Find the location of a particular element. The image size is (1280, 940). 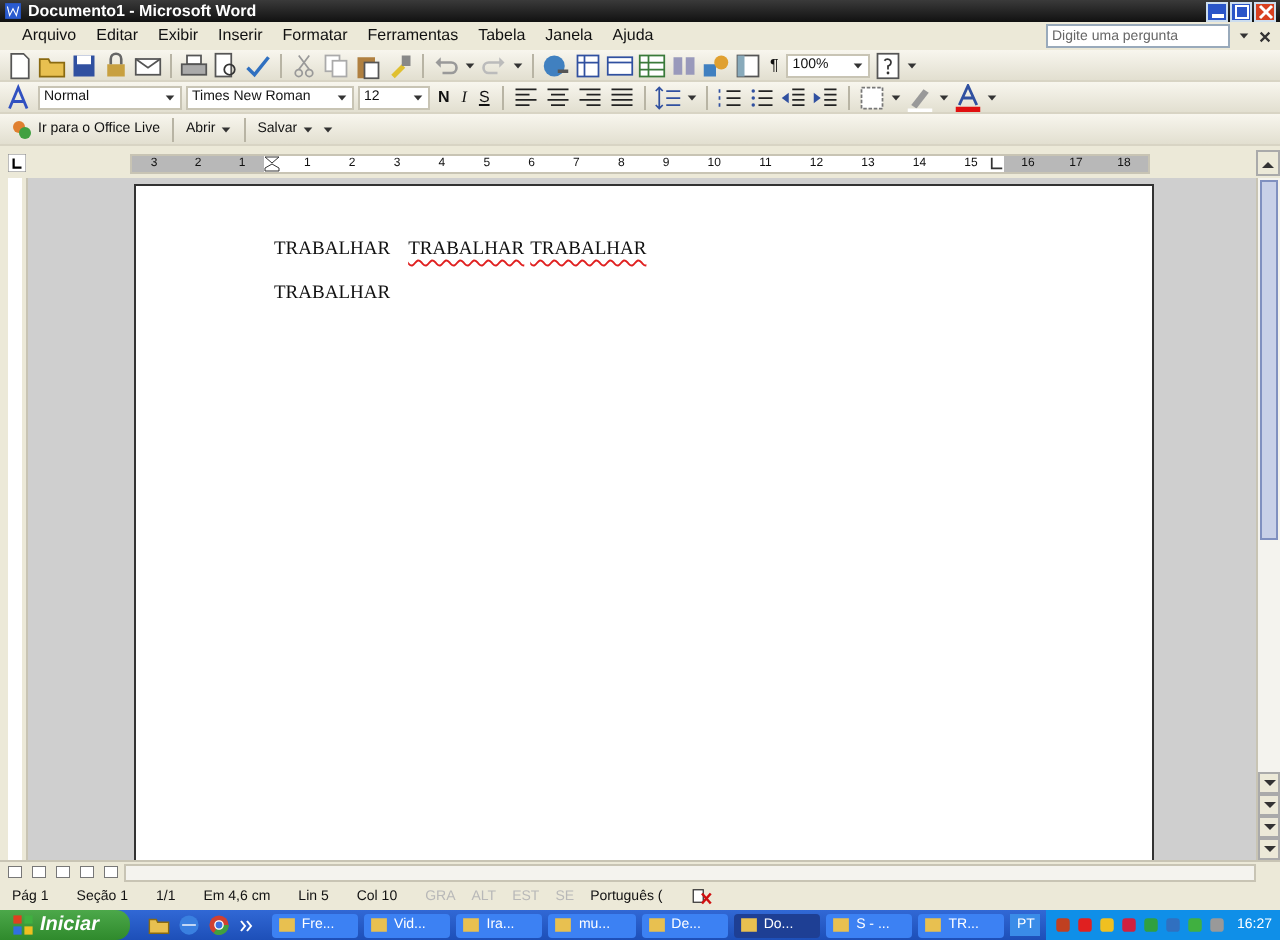

scroll-up-button is located at coordinates (1268, 163).